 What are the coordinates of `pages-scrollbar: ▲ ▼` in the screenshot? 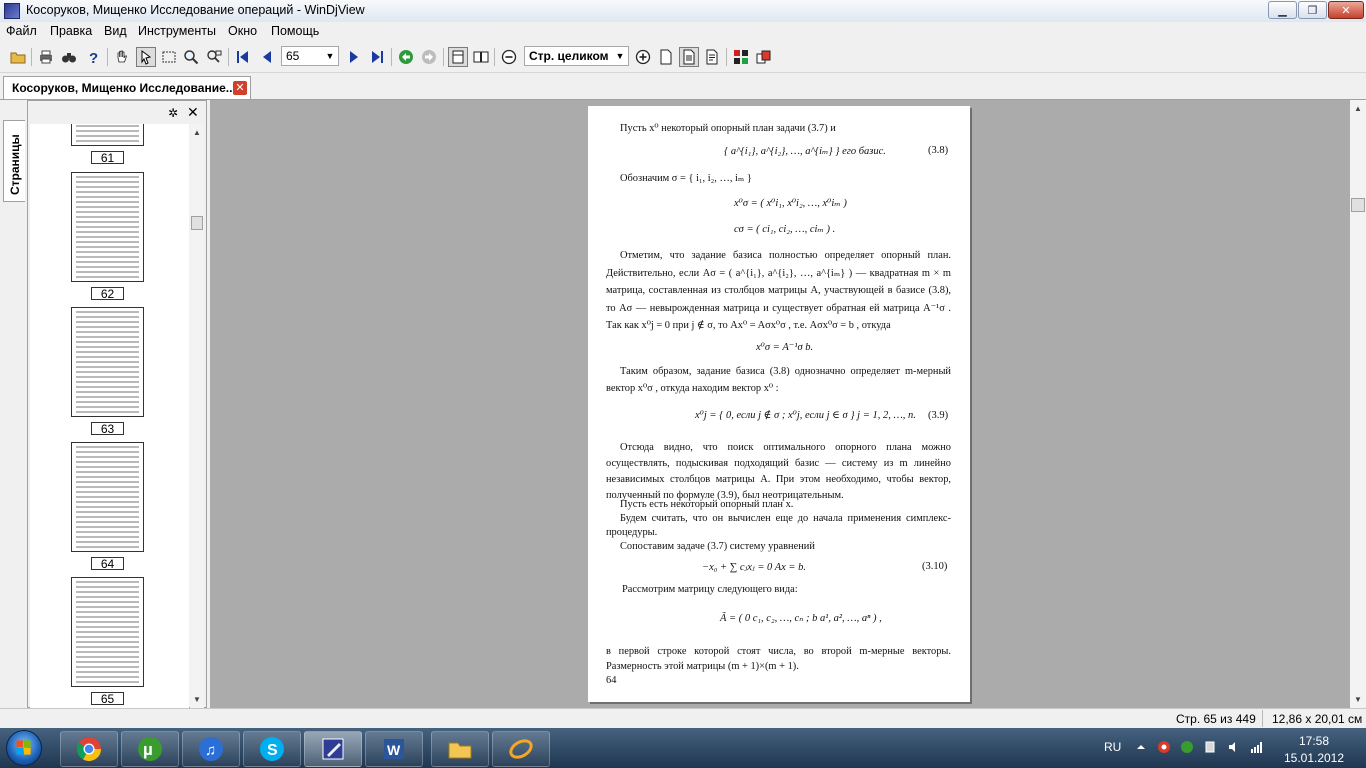 It's located at (197, 416).